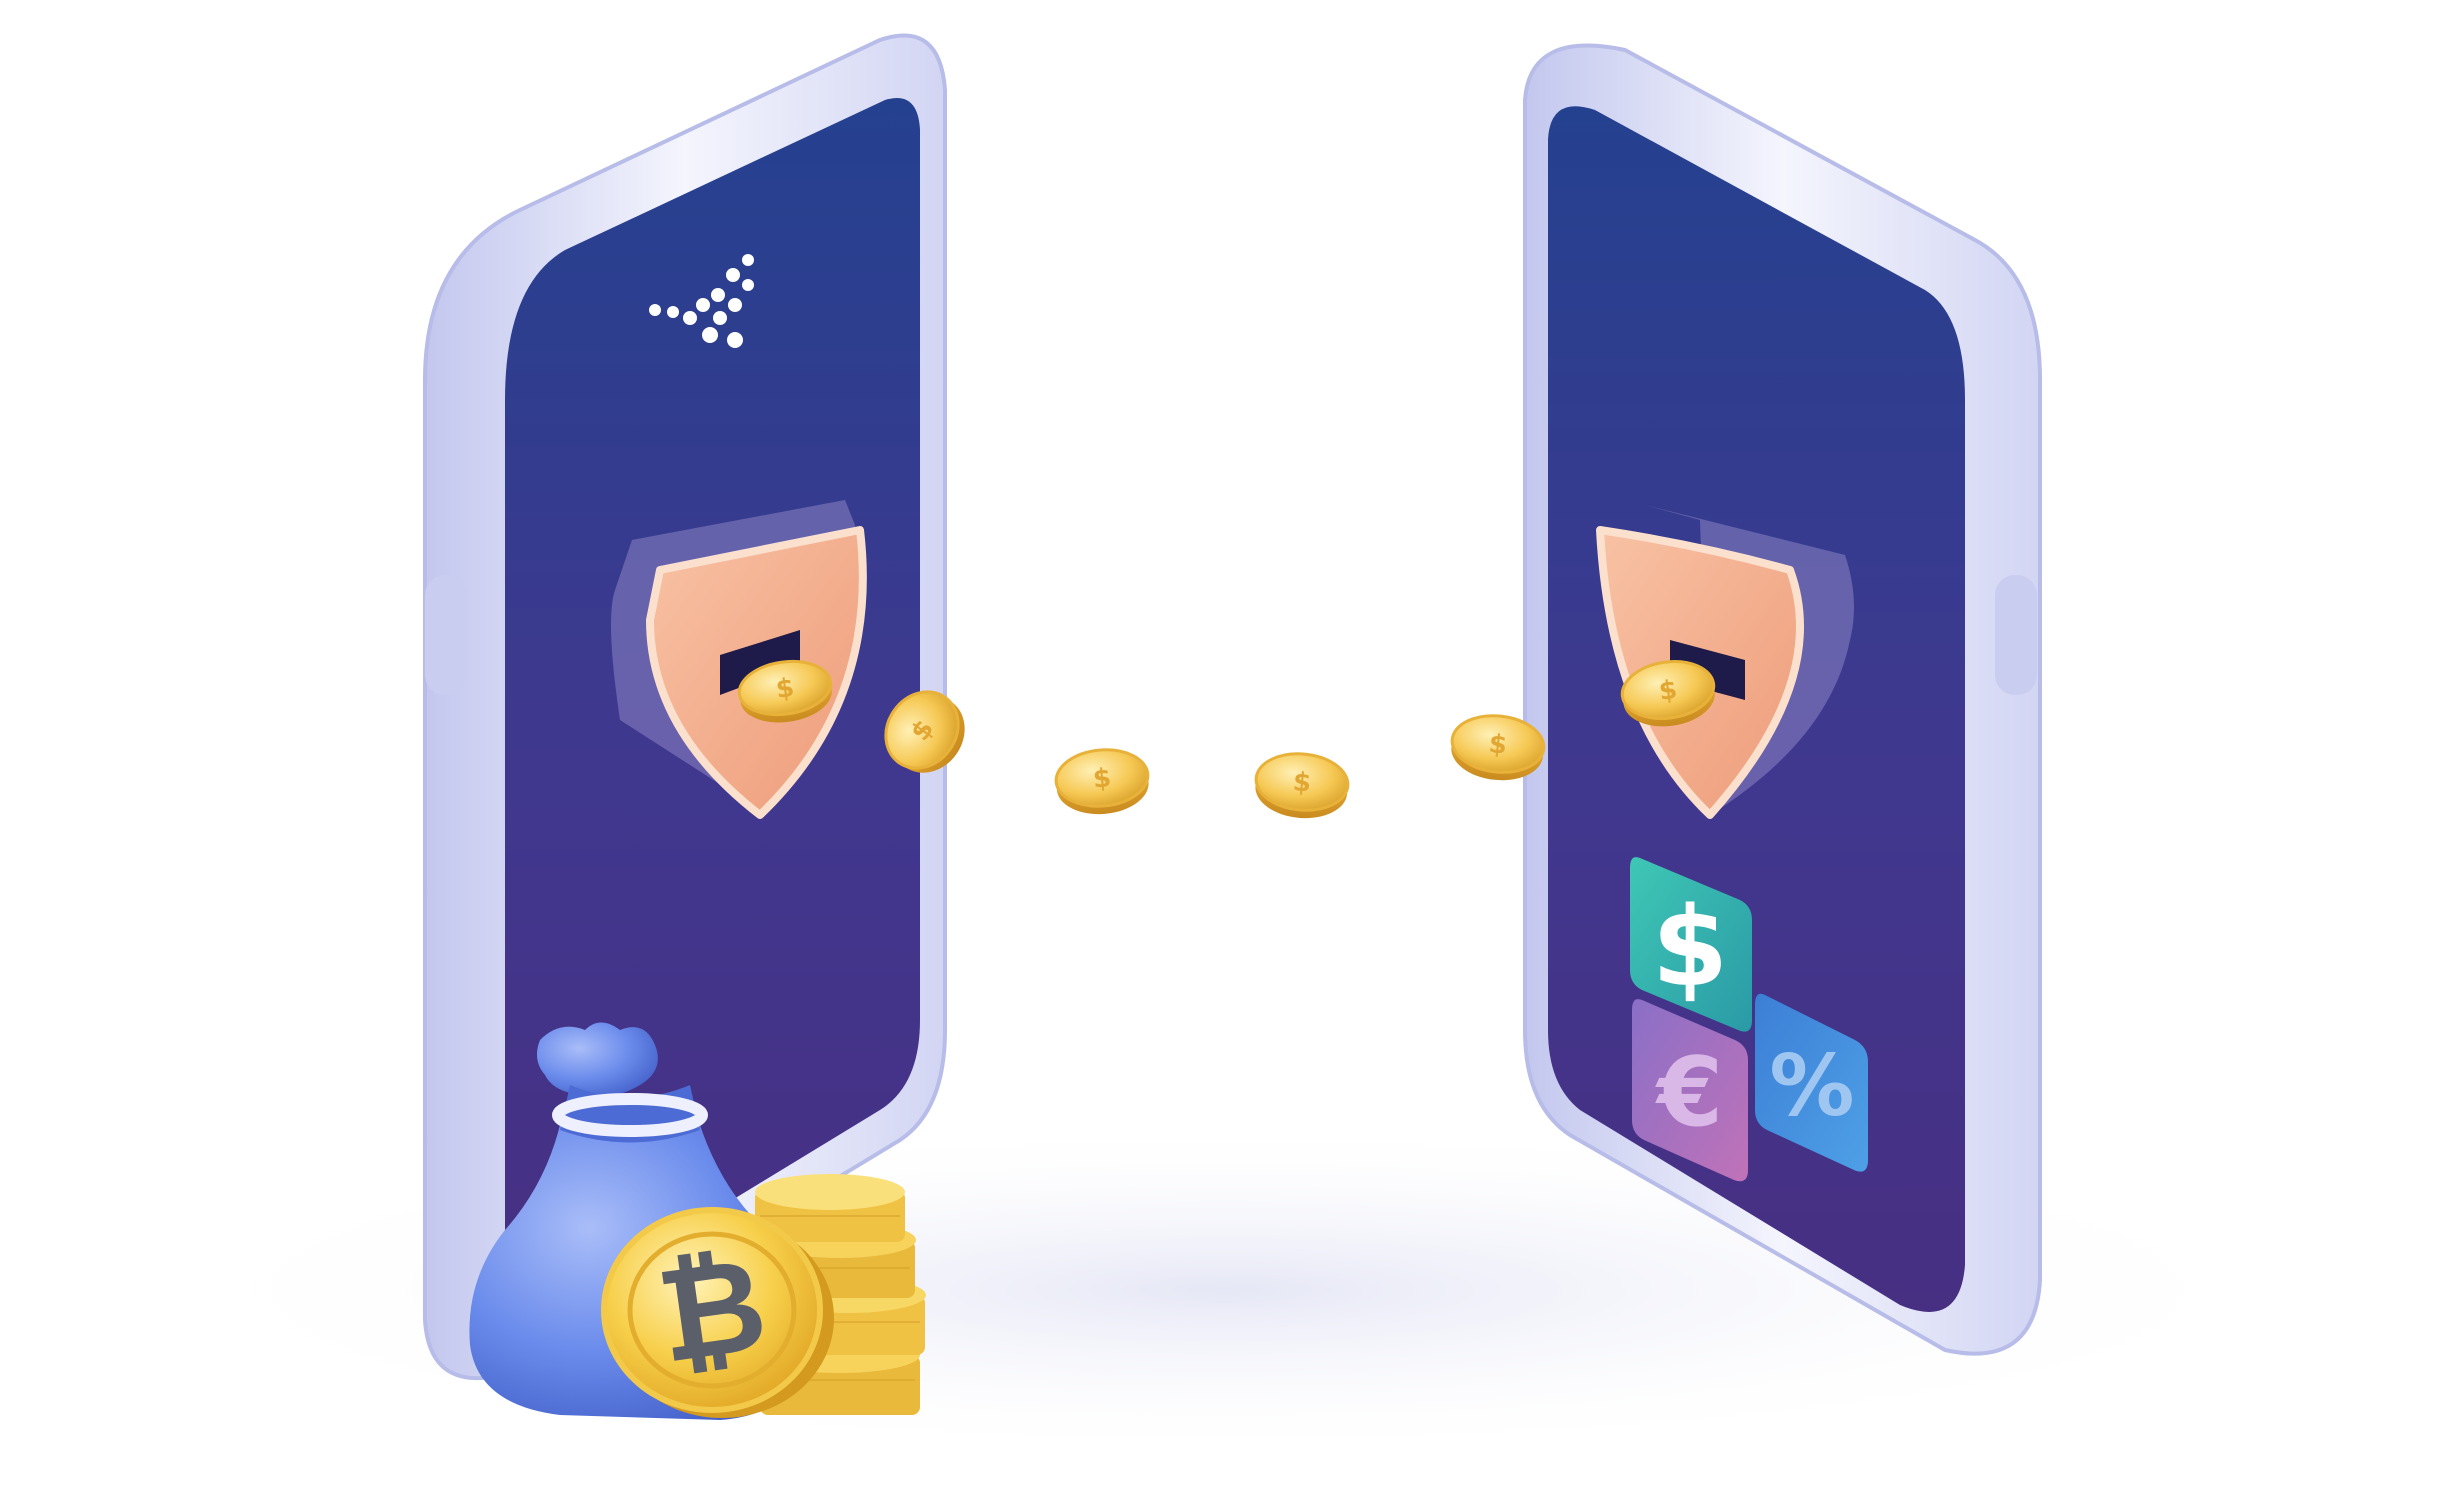 The width and height of the screenshot is (2452, 1508). I want to click on euro-tile-symbol: €, so click(1689, 1093).